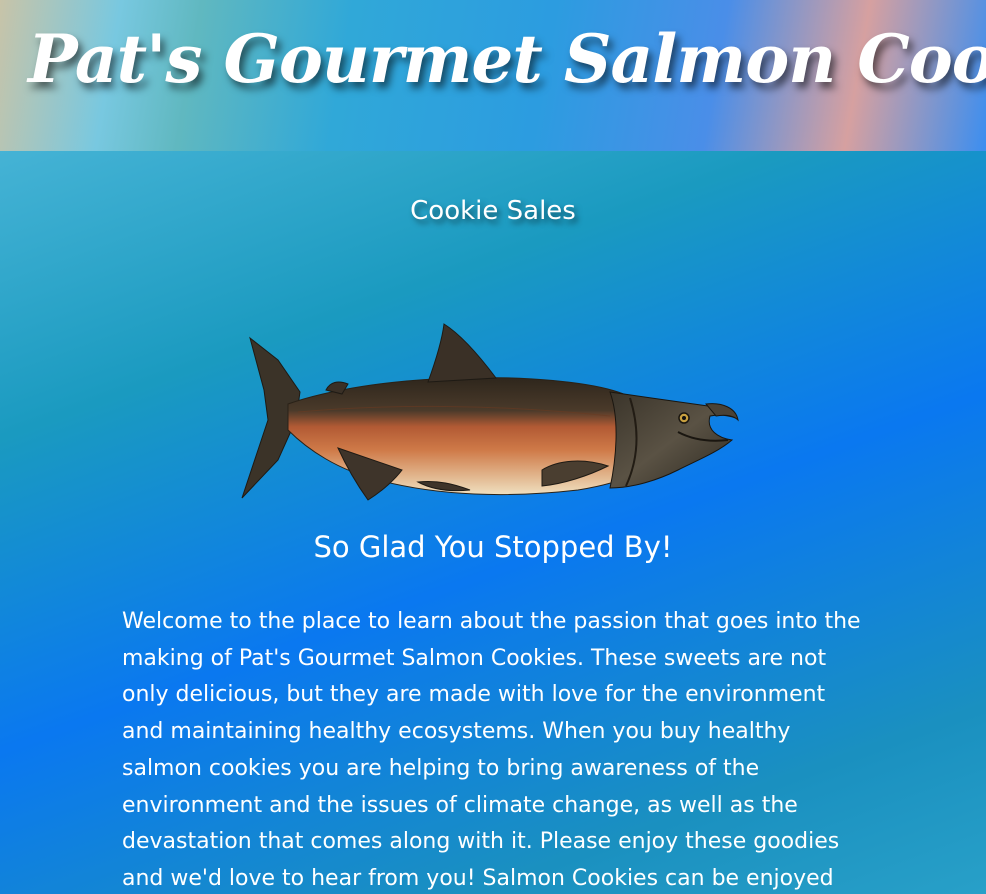  I want to click on salmon-illustration, so click(490, 412).